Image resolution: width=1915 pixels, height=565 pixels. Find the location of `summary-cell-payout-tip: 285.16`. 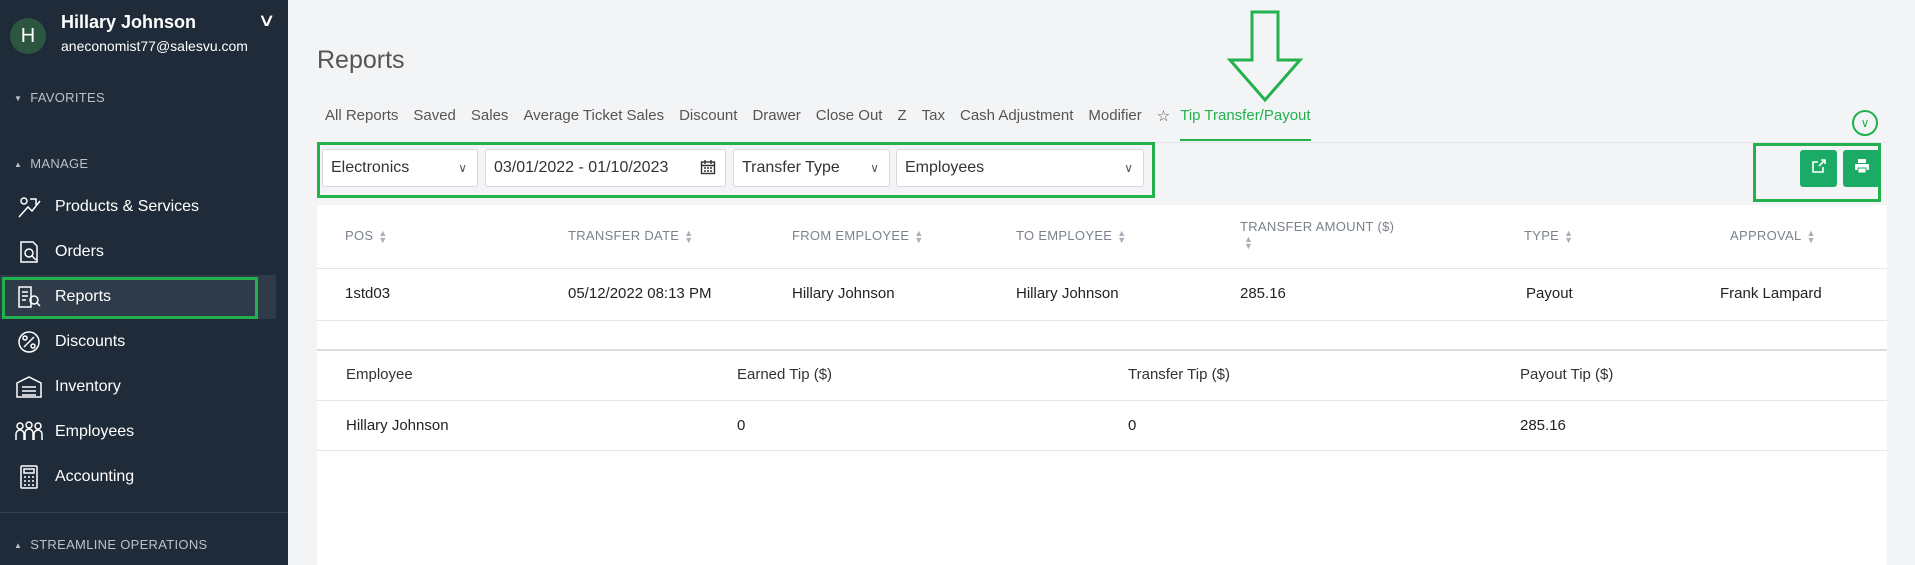

summary-cell-payout-tip: 285.16 is located at coordinates (1543, 425).